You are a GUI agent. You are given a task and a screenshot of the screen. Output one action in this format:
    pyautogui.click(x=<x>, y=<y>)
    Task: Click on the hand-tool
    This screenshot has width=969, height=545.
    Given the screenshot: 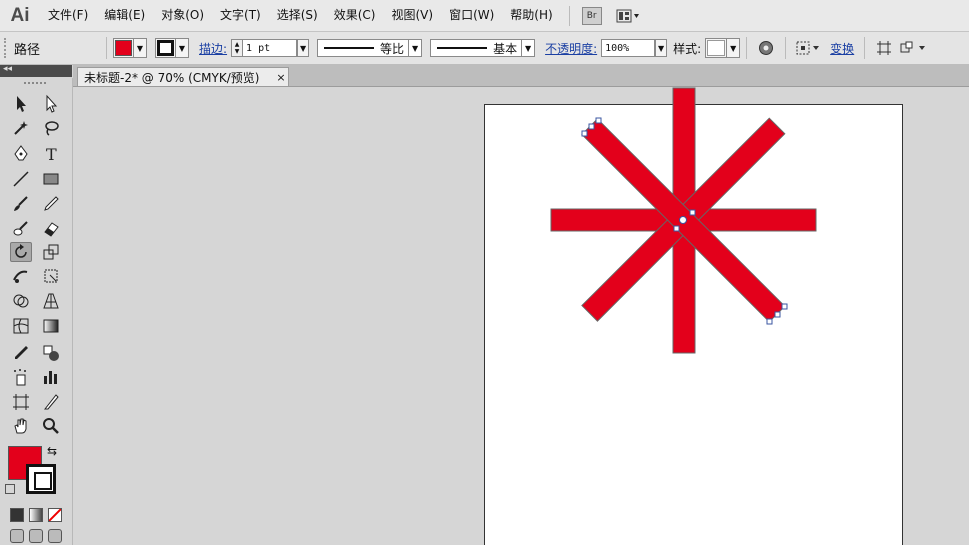 What is the action you would take?
    pyautogui.click(x=21, y=426)
    